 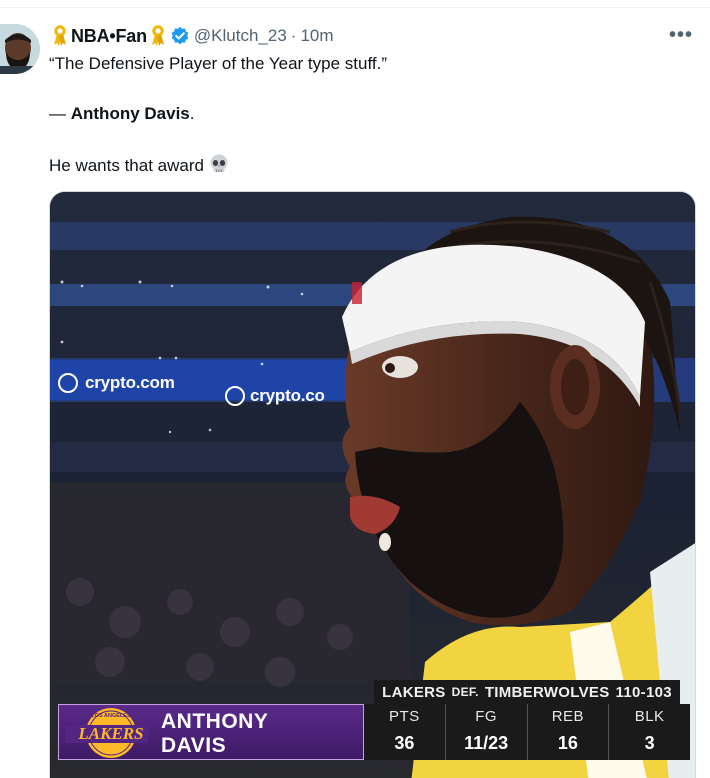 I want to click on verified-badge-icon, so click(x=180, y=36).